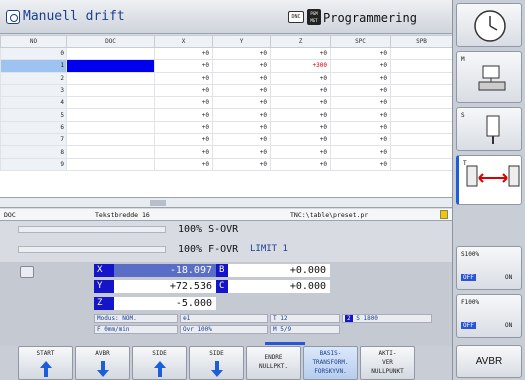 The height and width of the screenshot is (380, 525). I want to click on softkey-basis-transform: BASIS- TRANSFORM. FORSKYVN., so click(330, 363).